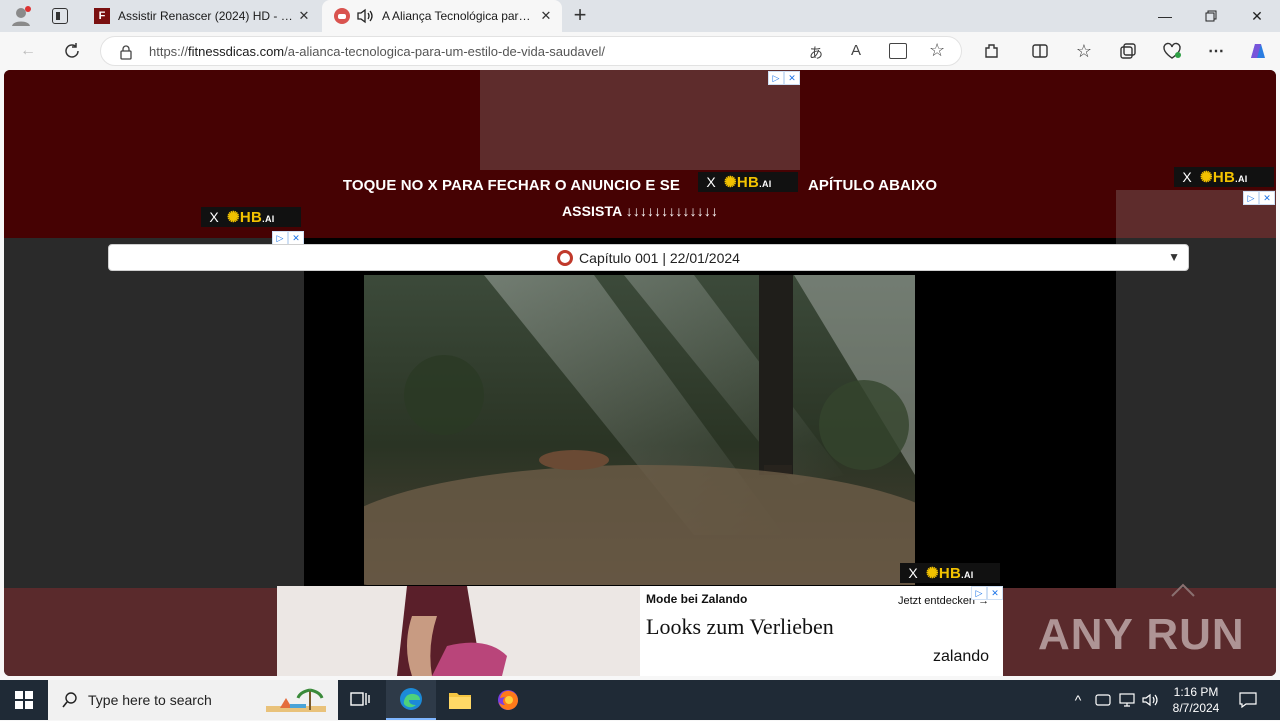  Describe the element at coordinates (365, 16) in the screenshot. I see `speaker-icon` at that location.